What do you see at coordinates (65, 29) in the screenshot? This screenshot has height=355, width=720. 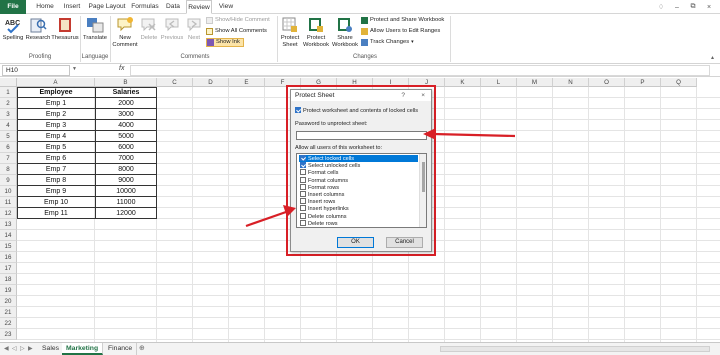 I see `thesaurus-button: Thesaurus` at bounding box center [65, 29].